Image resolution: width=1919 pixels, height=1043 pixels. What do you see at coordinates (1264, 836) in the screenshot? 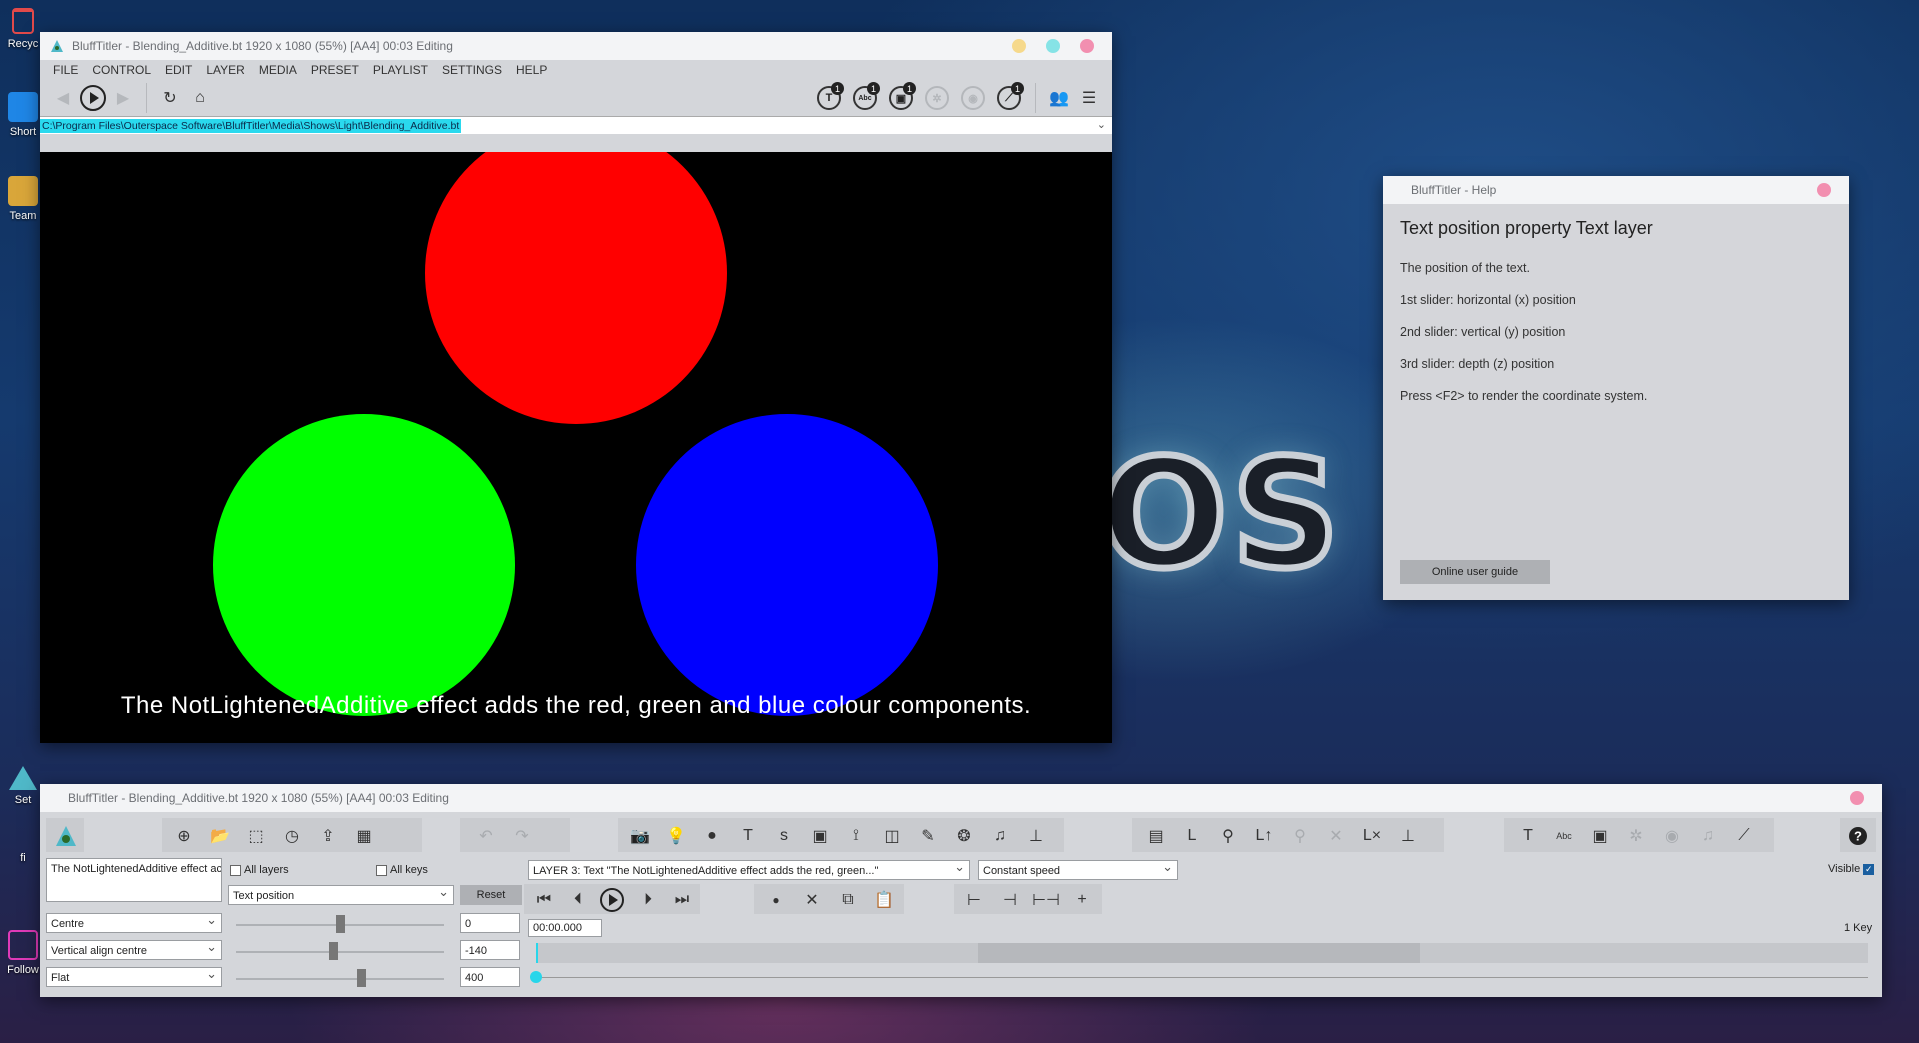
I see `add-key-icon: L↑` at bounding box center [1264, 836].